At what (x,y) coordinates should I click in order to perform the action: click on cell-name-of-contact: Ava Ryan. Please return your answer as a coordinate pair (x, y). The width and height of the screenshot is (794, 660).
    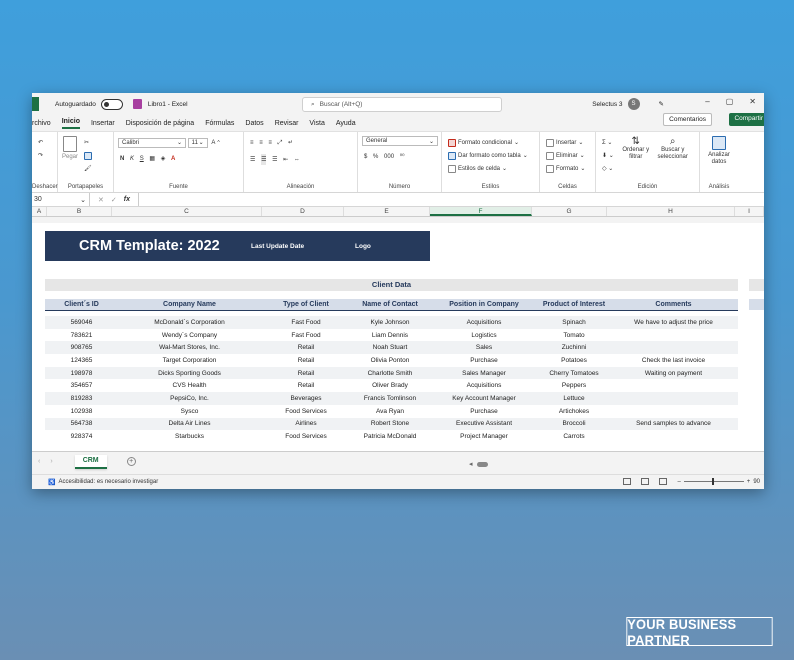
    Looking at the image, I should click on (390, 411).